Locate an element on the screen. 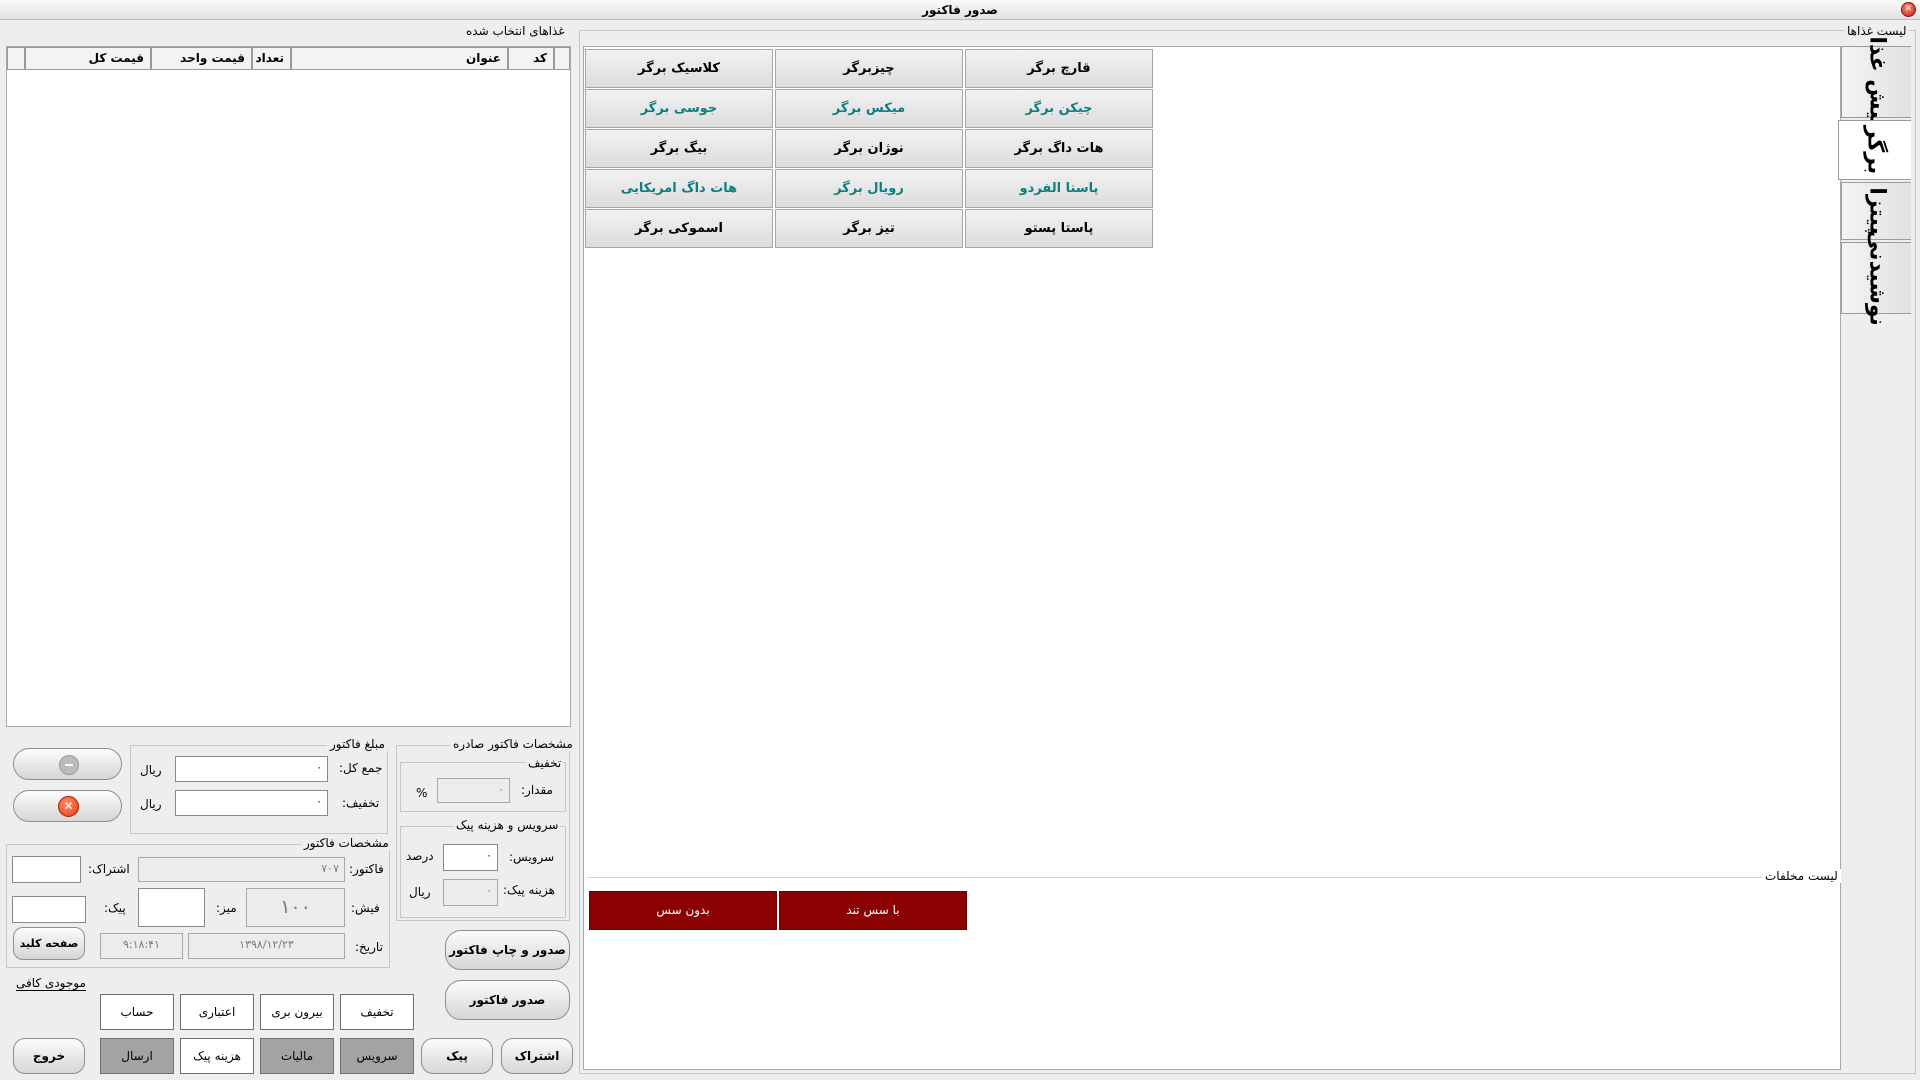 This screenshot has width=1920, height=1080. tab-label: برگر is located at coordinates (1875, 150).